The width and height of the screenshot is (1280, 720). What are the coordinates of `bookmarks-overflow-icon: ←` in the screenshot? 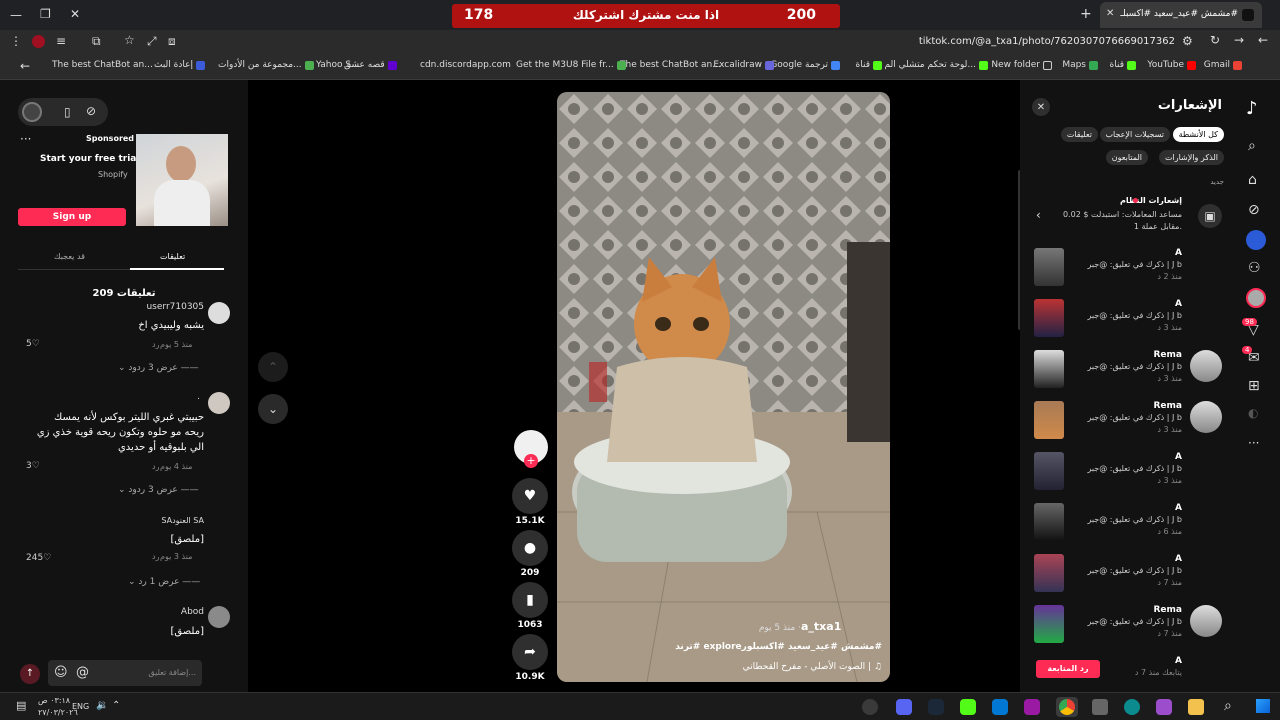 It's located at (25, 66).